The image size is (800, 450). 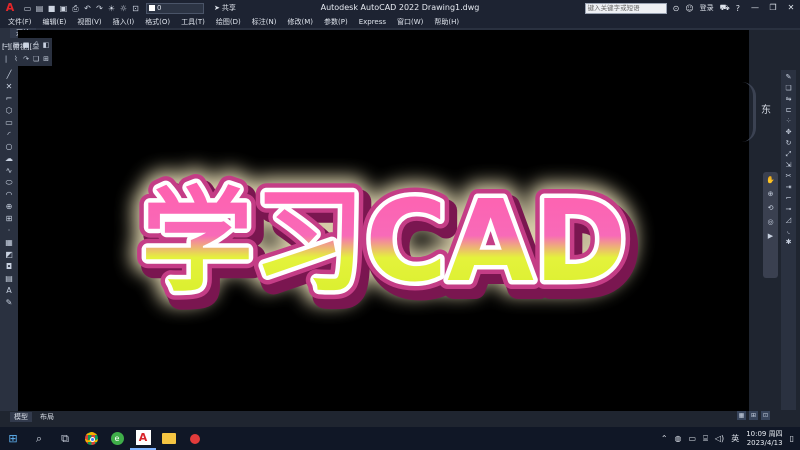 What do you see at coordinates (741, 415) in the screenshot?
I see `model-space-icon: ▦` at bounding box center [741, 415].